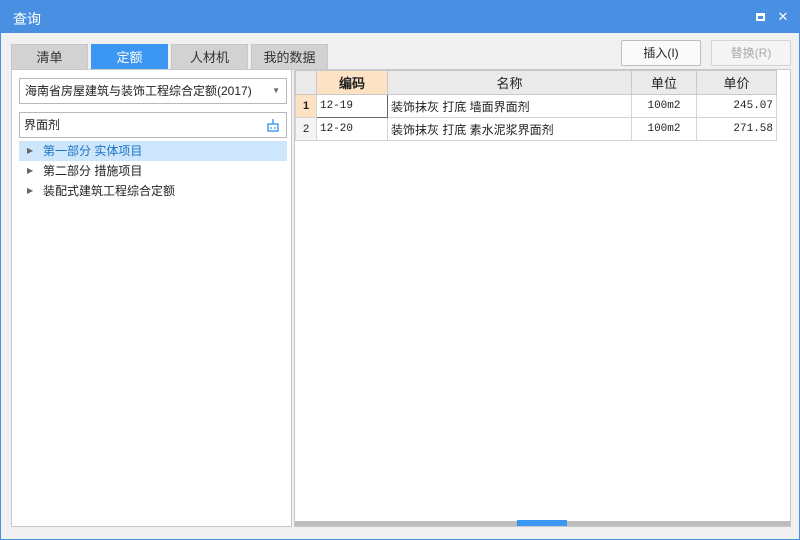 Image resolution: width=800 pixels, height=540 pixels. I want to click on replace-button: 替换(R), so click(751, 53).